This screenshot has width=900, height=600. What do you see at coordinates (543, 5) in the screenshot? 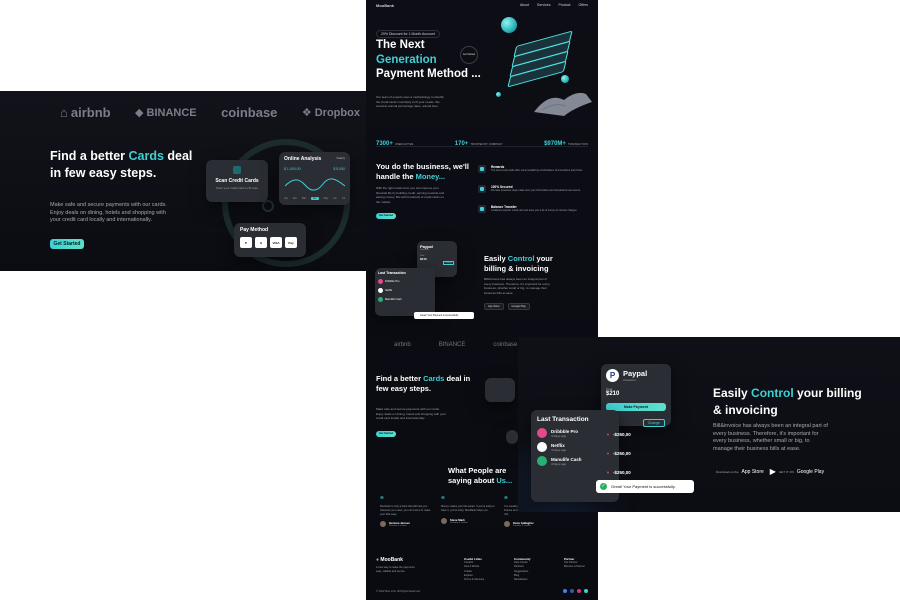
I see `nav-link-services: Services` at bounding box center [543, 5].